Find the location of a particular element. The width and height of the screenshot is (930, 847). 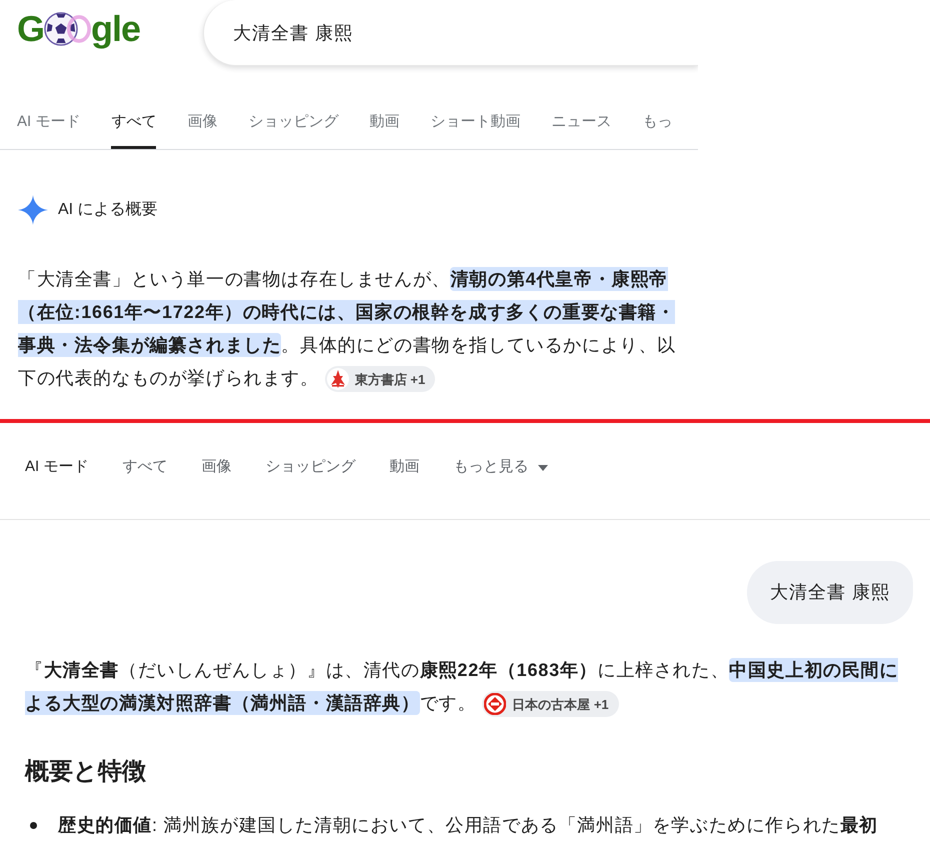

search-field: 大清全書 康熙 is located at coordinates (450, 33).